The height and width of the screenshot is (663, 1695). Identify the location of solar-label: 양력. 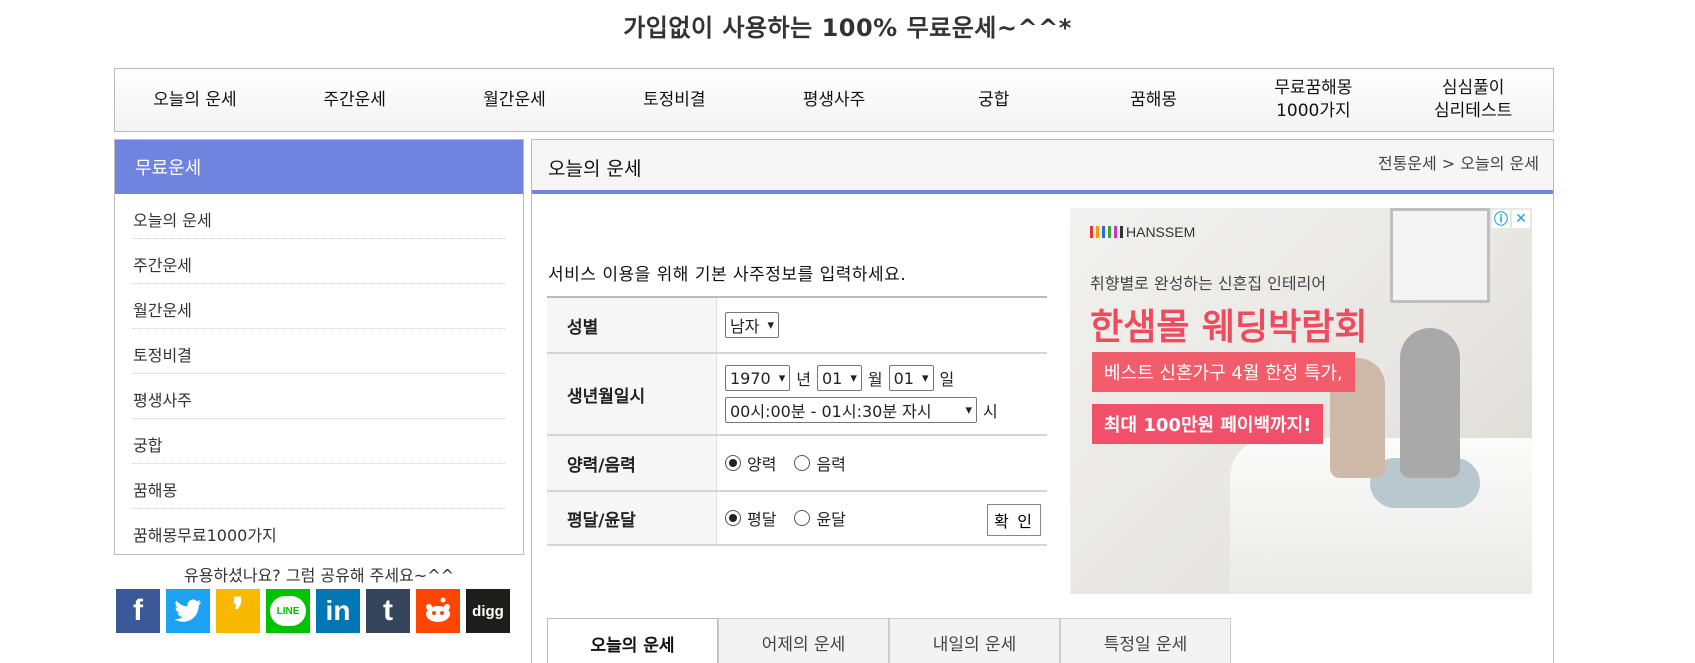
(762, 464).